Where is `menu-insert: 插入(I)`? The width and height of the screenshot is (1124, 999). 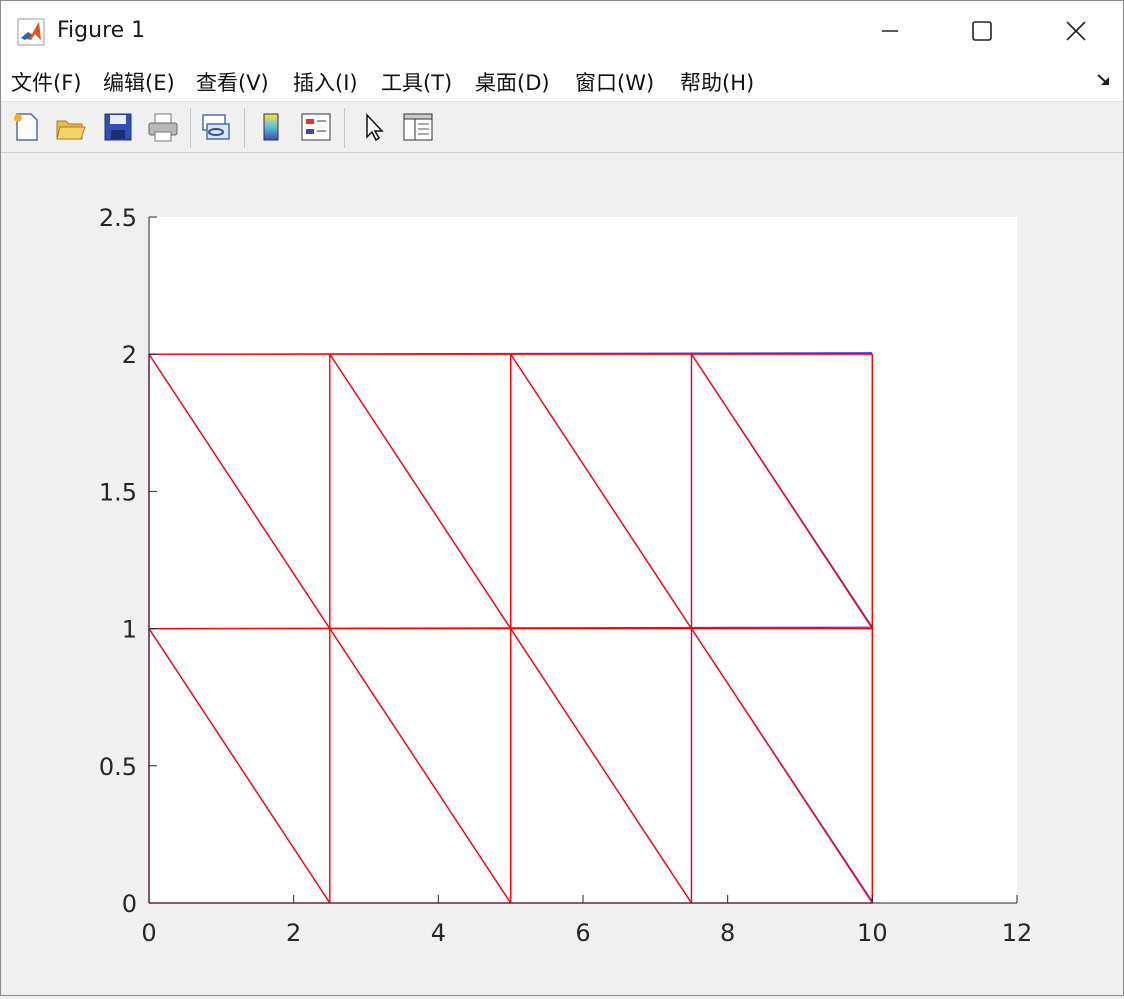 menu-insert: 插入(I) is located at coordinates (325, 82).